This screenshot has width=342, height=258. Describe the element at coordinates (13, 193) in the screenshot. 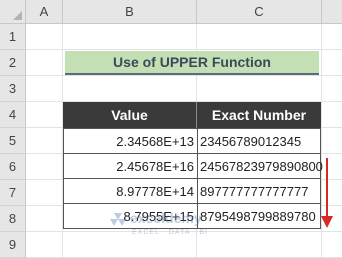

I see `row-header-7: 7` at that location.